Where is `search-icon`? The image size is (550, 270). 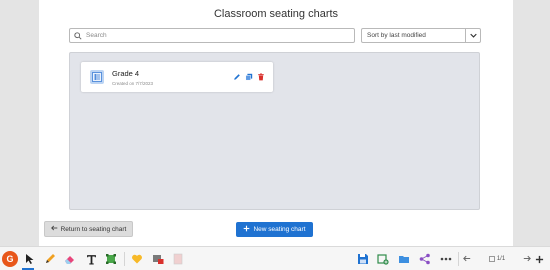 search-icon is located at coordinates (78, 36).